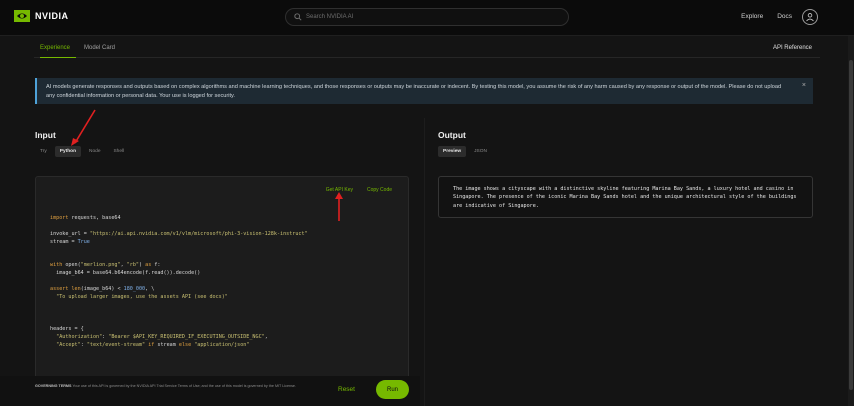 The width and height of the screenshot is (854, 406). What do you see at coordinates (851, 225) in the screenshot?
I see `scroll-thumb` at bounding box center [851, 225].